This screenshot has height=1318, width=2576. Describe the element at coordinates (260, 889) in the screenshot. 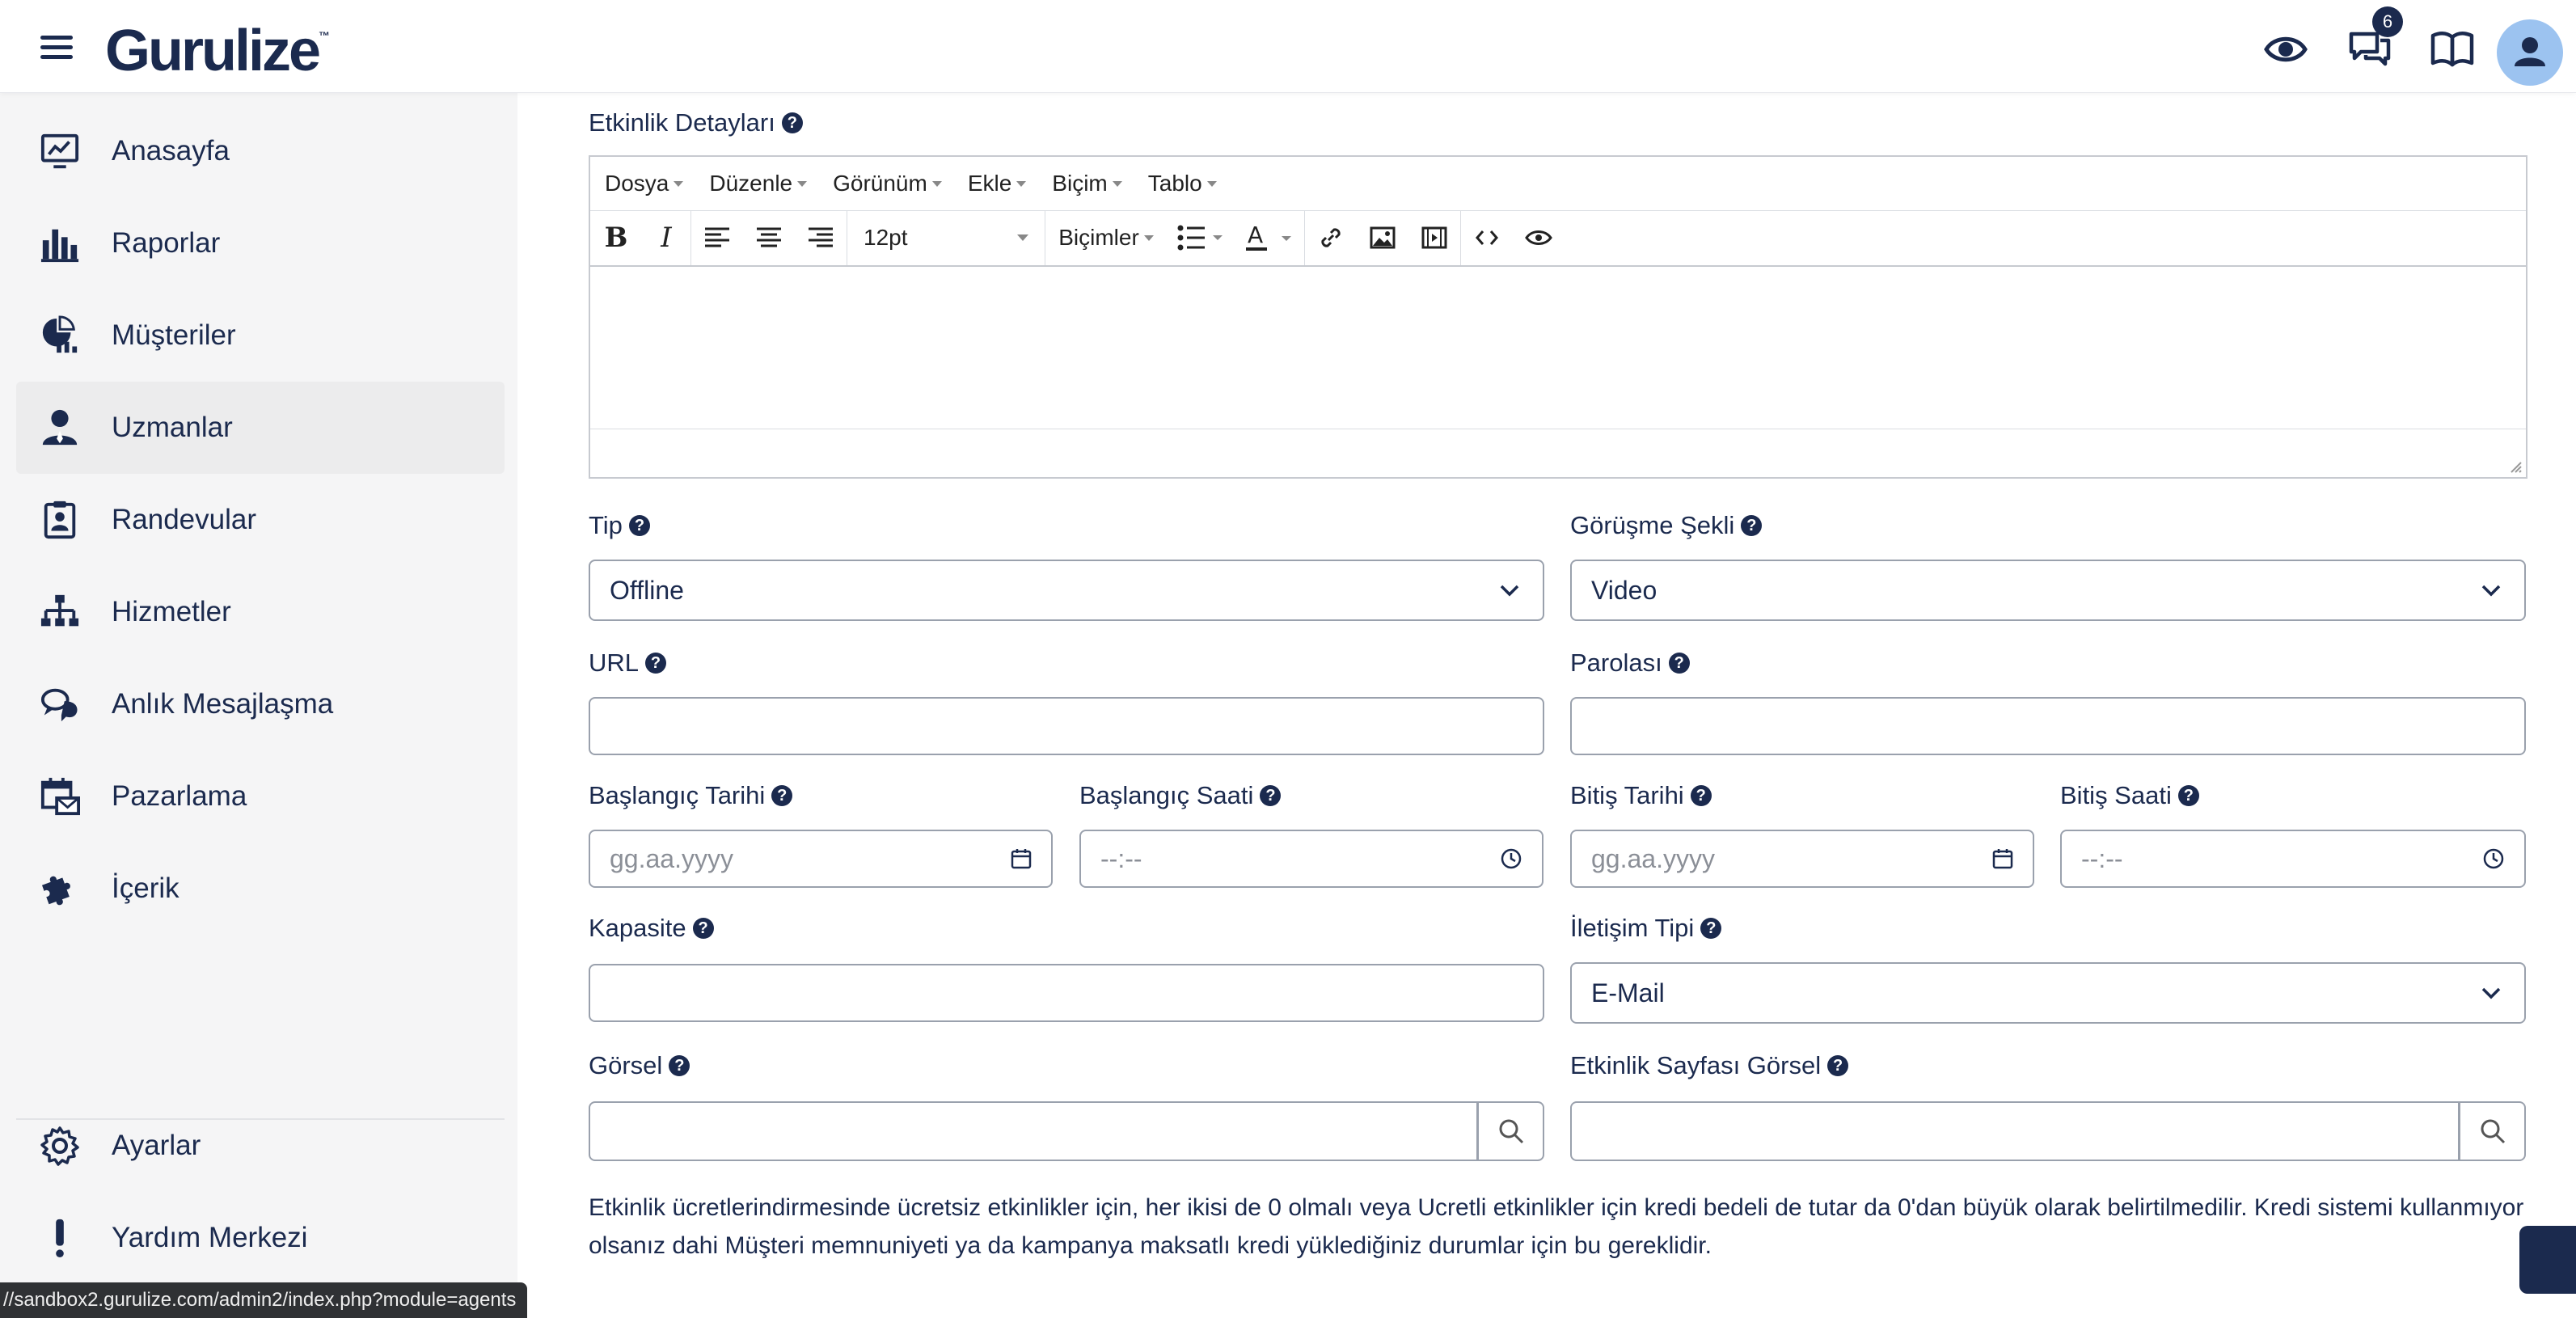

I see `sidebar-item-icerik: İçerik` at that location.